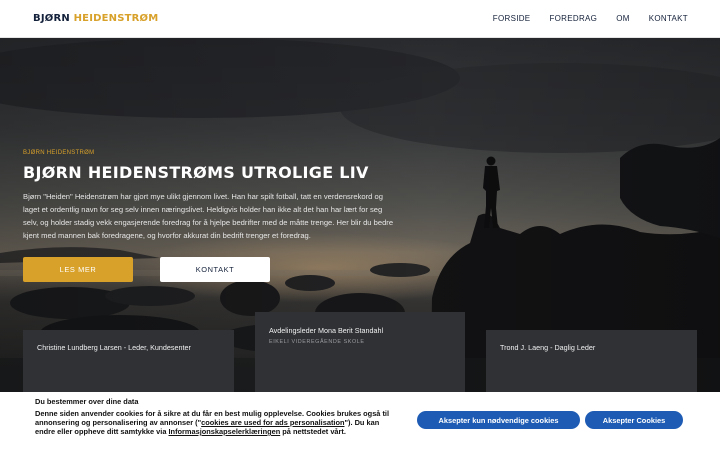 The image size is (720, 450). What do you see at coordinates (498, 420) in the screenshot?
I see `accept-necessary-cookies-button: Aksepter kun nødvendige cookies` at bounding box center [498, 420].